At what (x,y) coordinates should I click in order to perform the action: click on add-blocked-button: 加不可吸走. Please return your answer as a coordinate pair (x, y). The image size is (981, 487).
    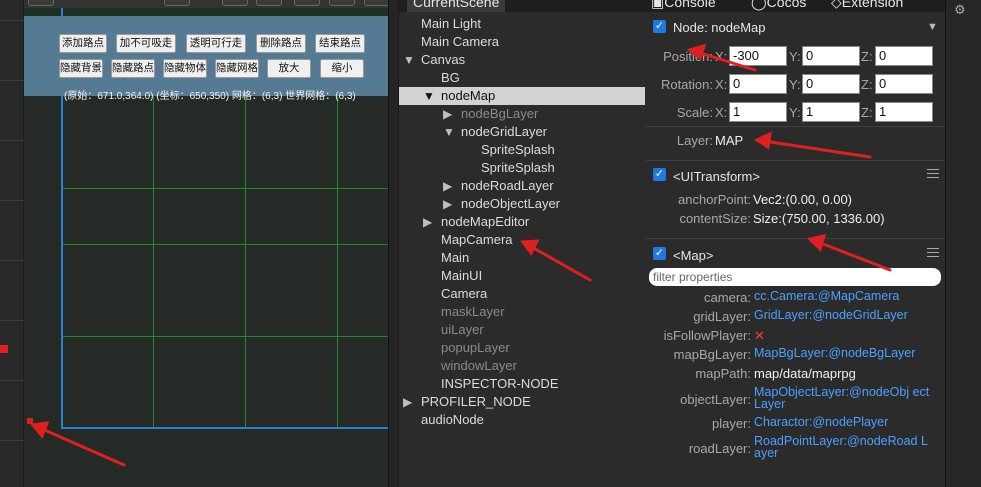
    Looking at the image, I should click on (146, 43).